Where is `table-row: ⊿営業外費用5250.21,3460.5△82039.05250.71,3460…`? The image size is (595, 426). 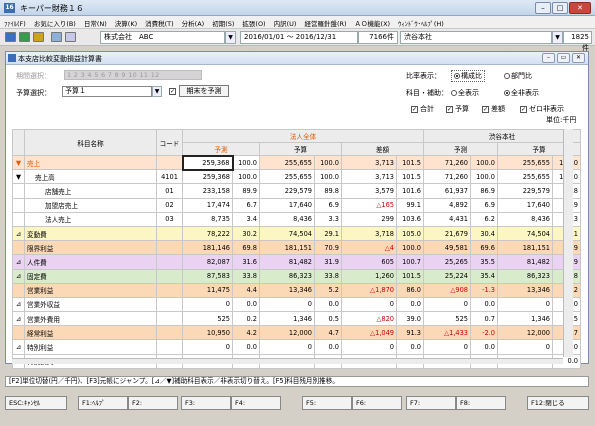
table-row: ⊿営業外費用5250.21,3460.5△82039.05250.71,3460… is located at coordinates (296, 319).